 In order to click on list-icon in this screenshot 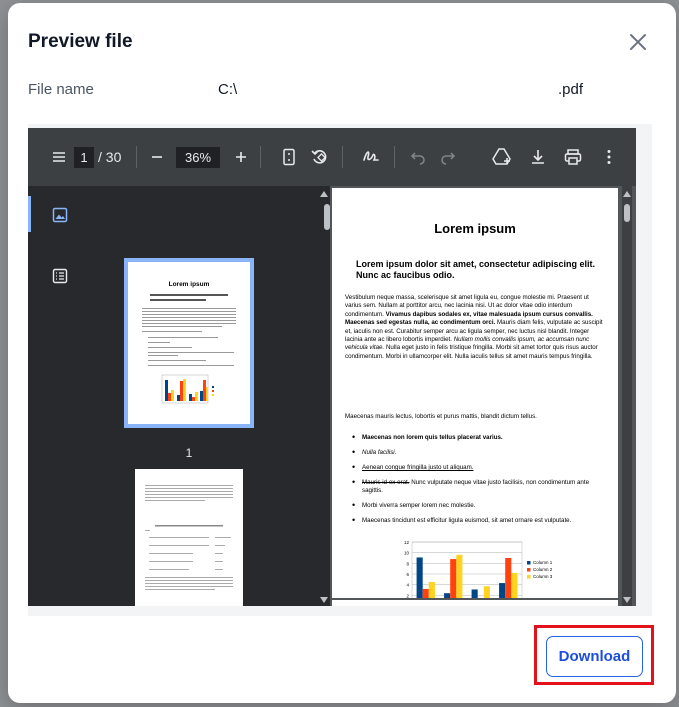, I will do `click(60, 276)`.